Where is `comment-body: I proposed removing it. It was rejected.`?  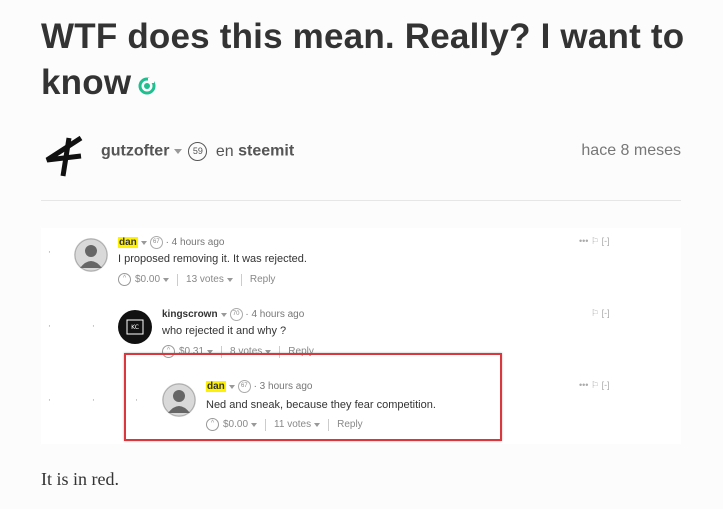 comment-body: I proposed removing it. It was rejected. is located at coordinates (212, 259).